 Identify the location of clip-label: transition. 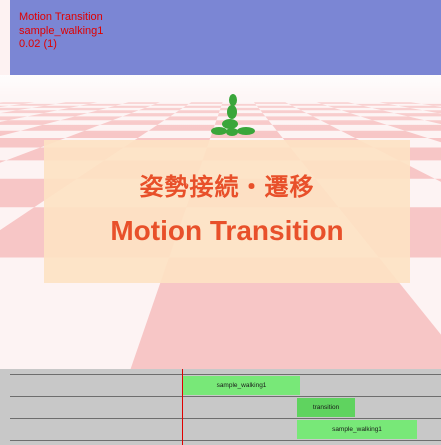
(326, 407).